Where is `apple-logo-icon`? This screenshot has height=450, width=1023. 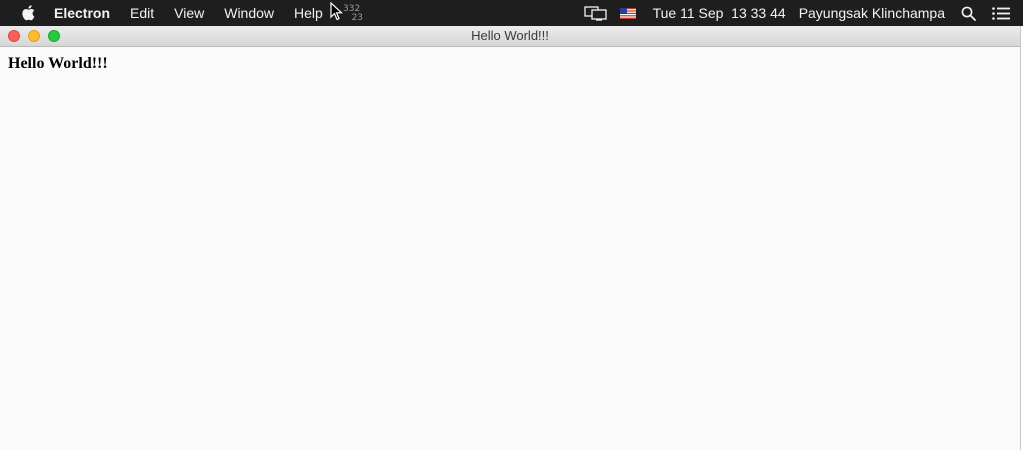 apple-logo-icon is located at coordinates (28, 13).